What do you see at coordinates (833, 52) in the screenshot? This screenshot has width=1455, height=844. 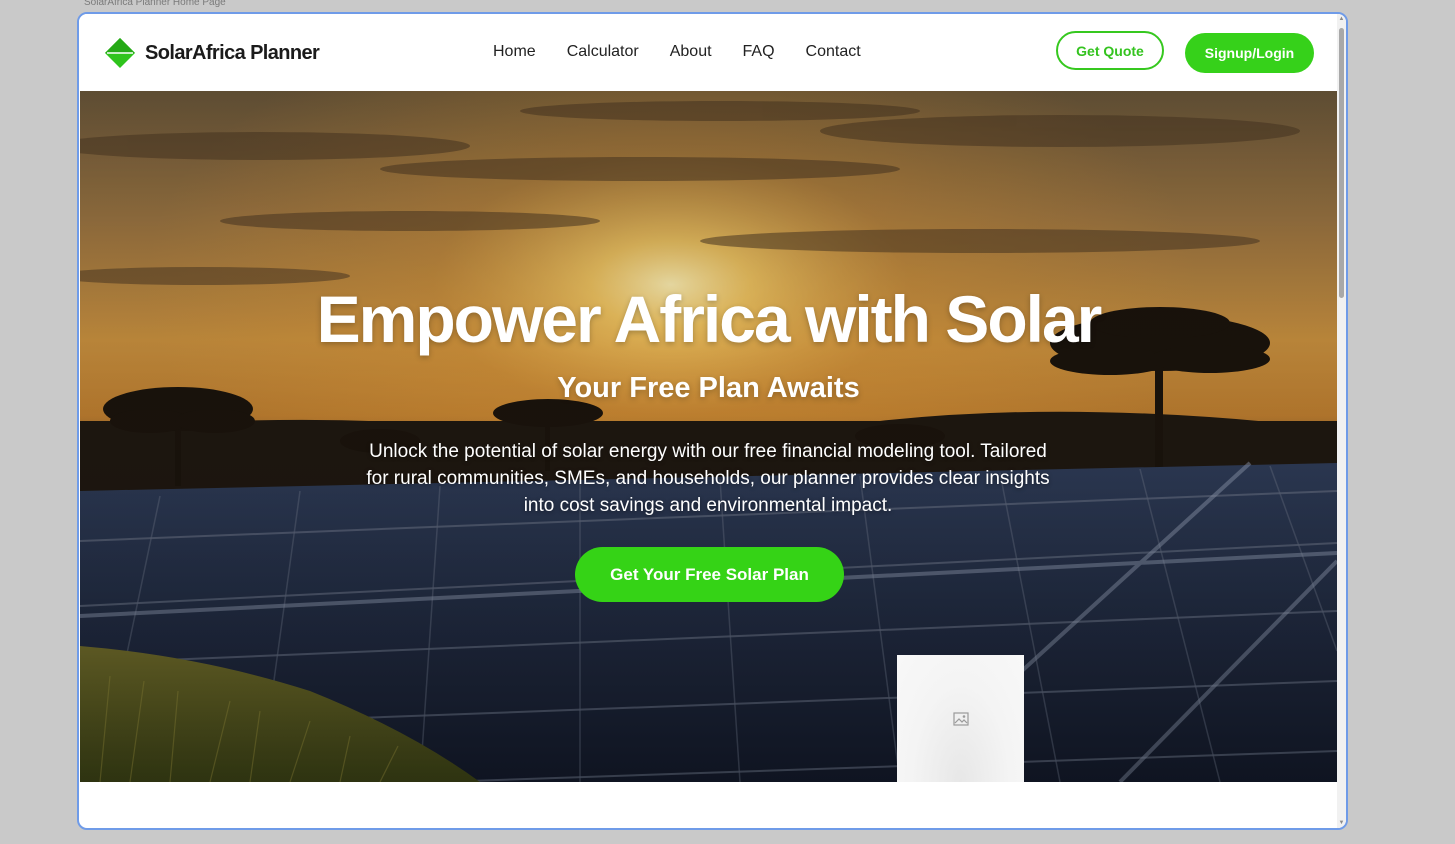 I see `nav-link-contact: Contact` at bounding box center [833, 52].